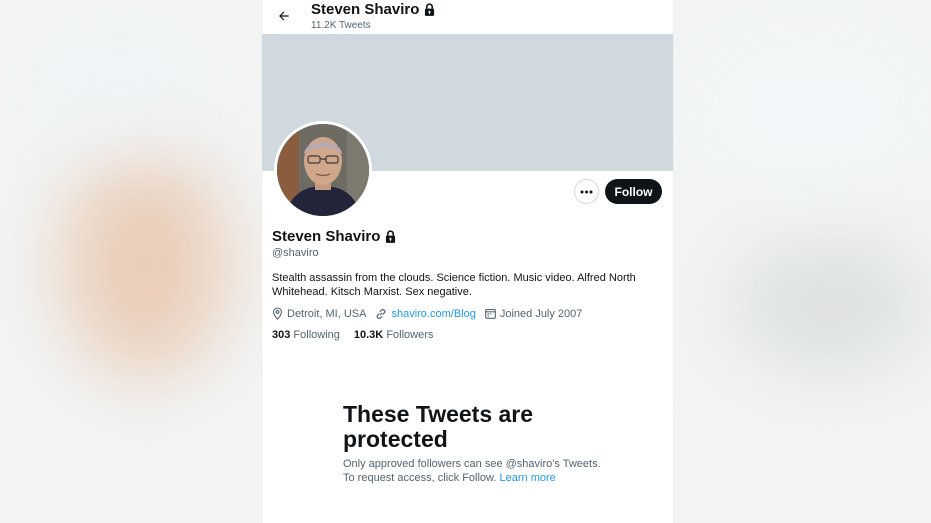  I want to click on follow-button: Follow, so click(633, 191).